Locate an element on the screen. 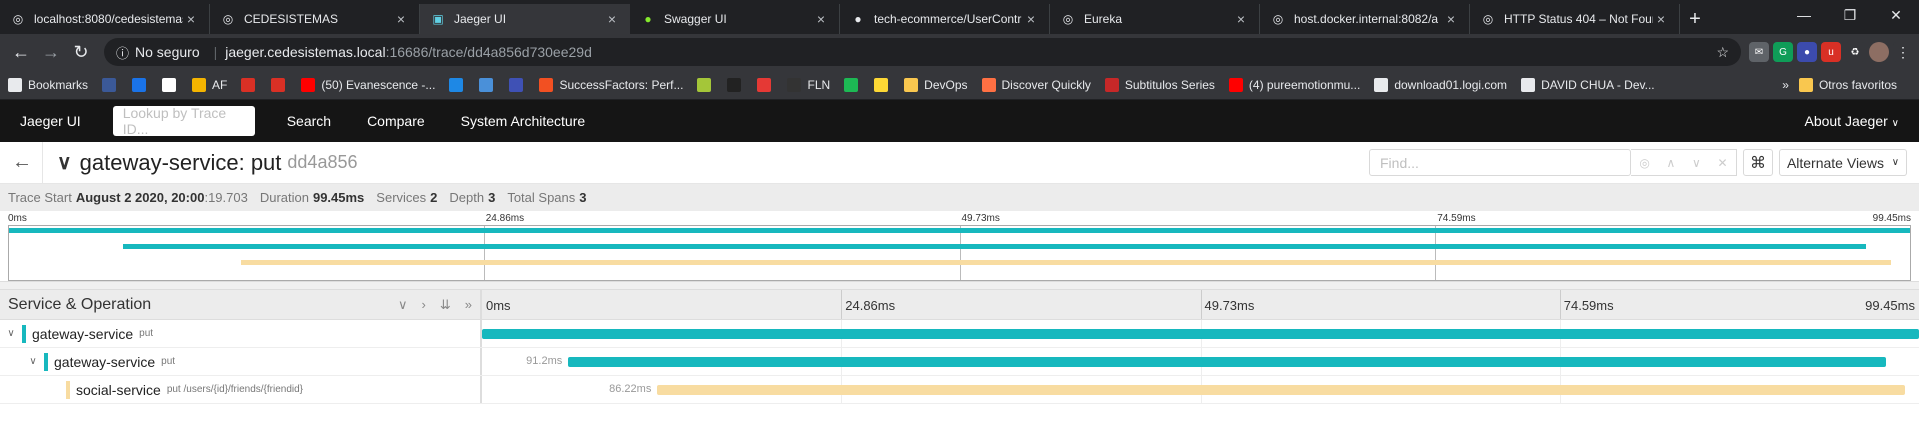 Image resolution: width=1919 pixels, height=442 pixels. span-row: ∨ gateway-service put is located at coordinates (959, 334).